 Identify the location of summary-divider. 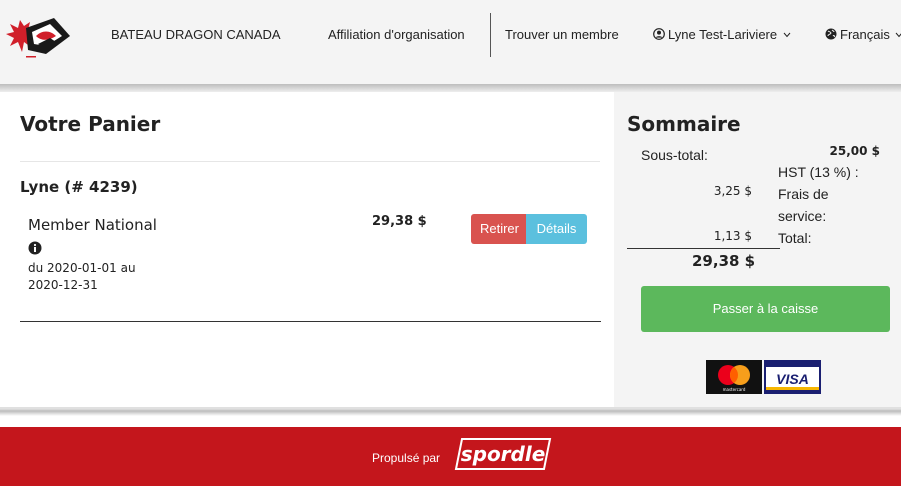
(703, 248).